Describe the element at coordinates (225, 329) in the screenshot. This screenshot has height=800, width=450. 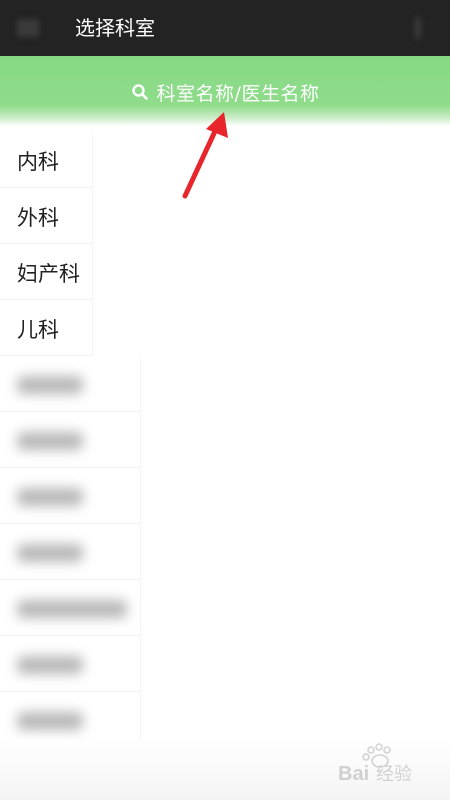
I see `department-item: 儿科` at that location.